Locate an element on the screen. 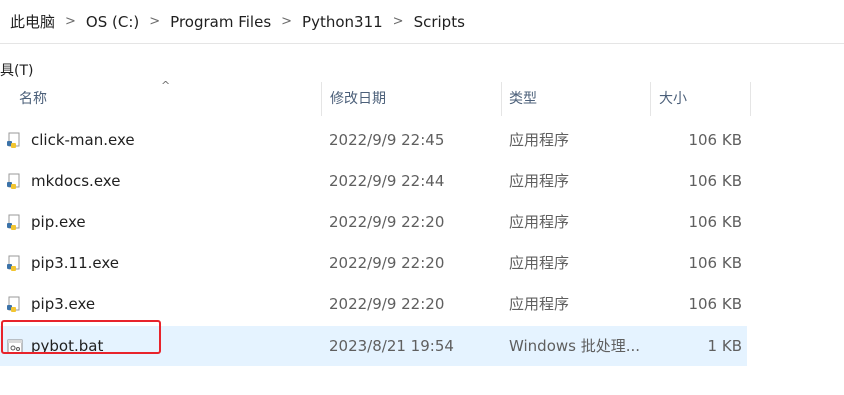 Image resolution: width=844 pixels, height=395 pixels. file-row: pip.exe 2022/9/9 22:20 应用程序 106 KB is located at coordinates (373, 222).